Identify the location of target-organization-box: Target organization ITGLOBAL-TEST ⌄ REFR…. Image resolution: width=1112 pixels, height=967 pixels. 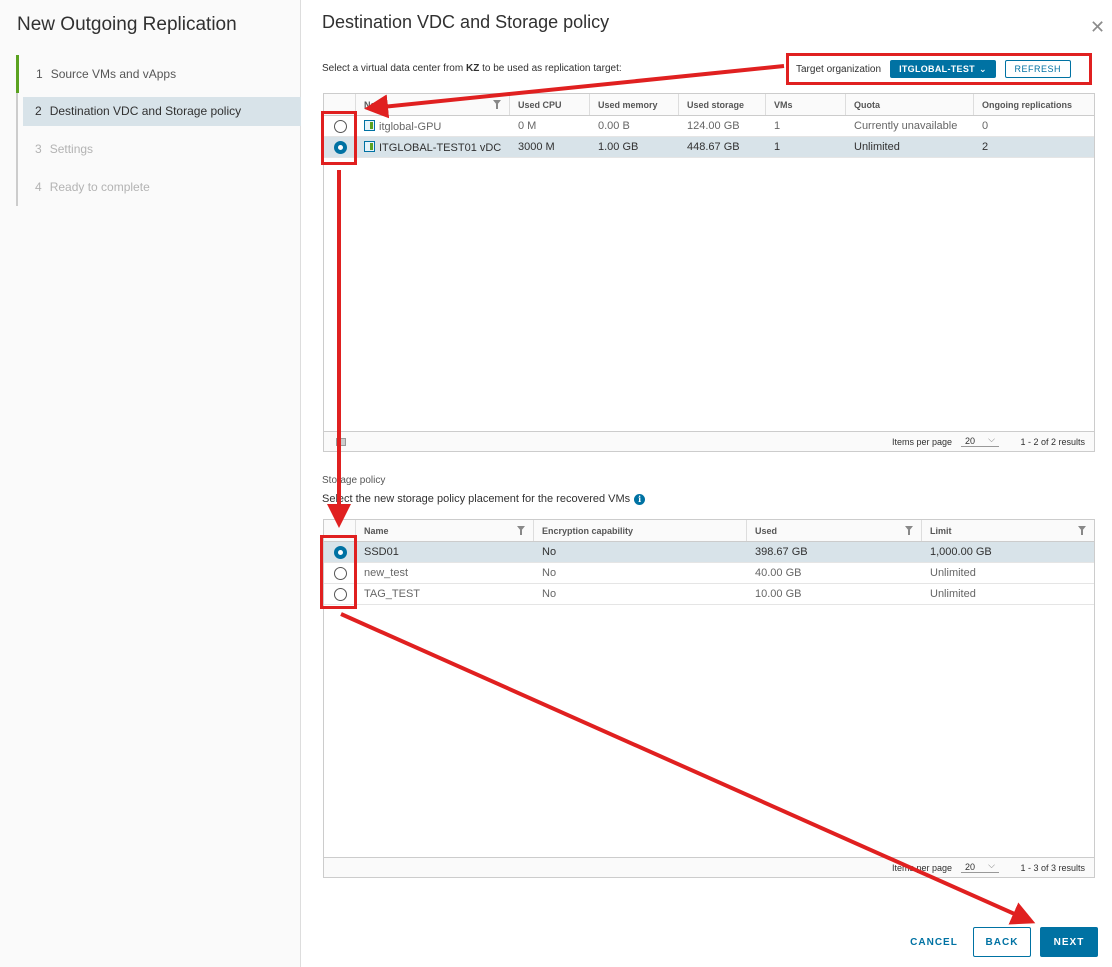
(939, 69).